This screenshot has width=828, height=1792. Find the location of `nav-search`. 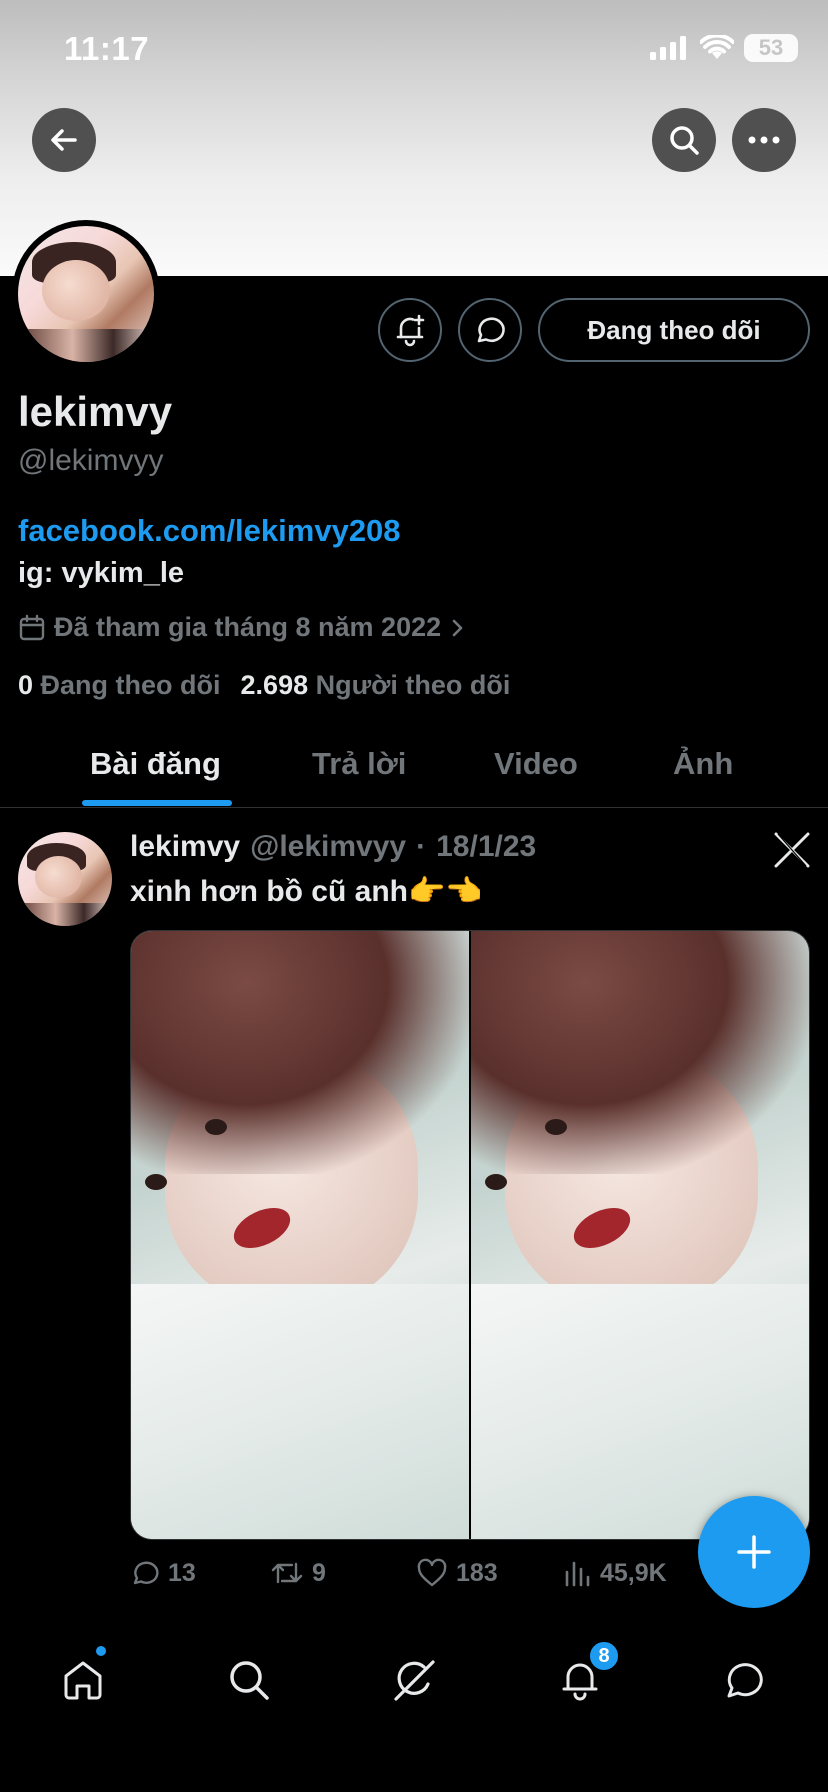

nav-search is located at coordinates (249, 1680).